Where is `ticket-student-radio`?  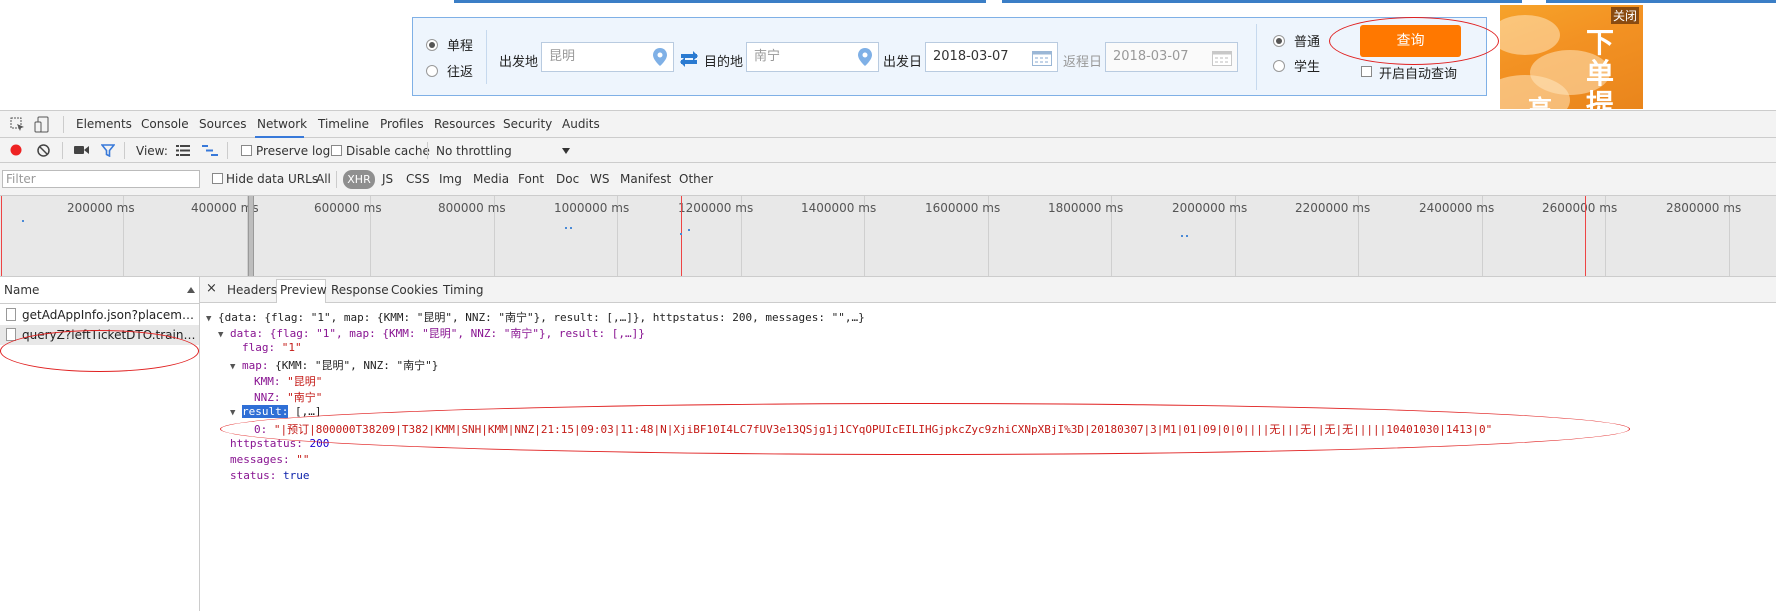
ticket-student-radio is located at coordinates (1279, 66).